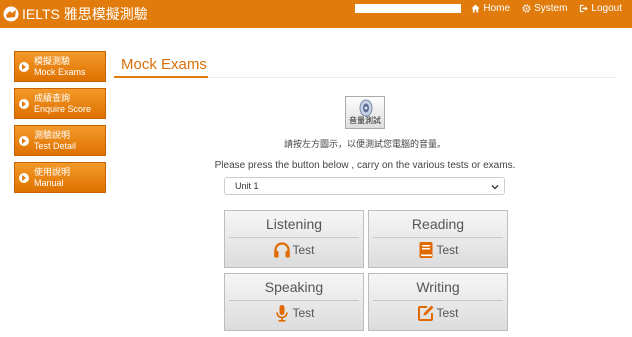 The width and height of the screenshot is (632, 337). I want to click on writing-test-button: Writing Test, so click(438, 302).